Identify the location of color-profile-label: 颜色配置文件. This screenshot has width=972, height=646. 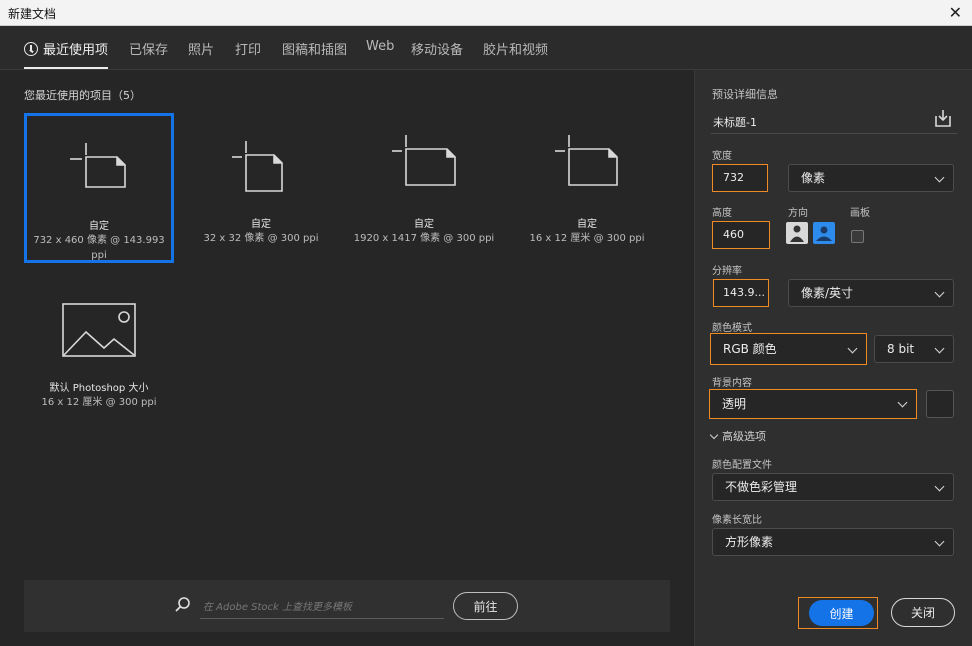
(742, 465).